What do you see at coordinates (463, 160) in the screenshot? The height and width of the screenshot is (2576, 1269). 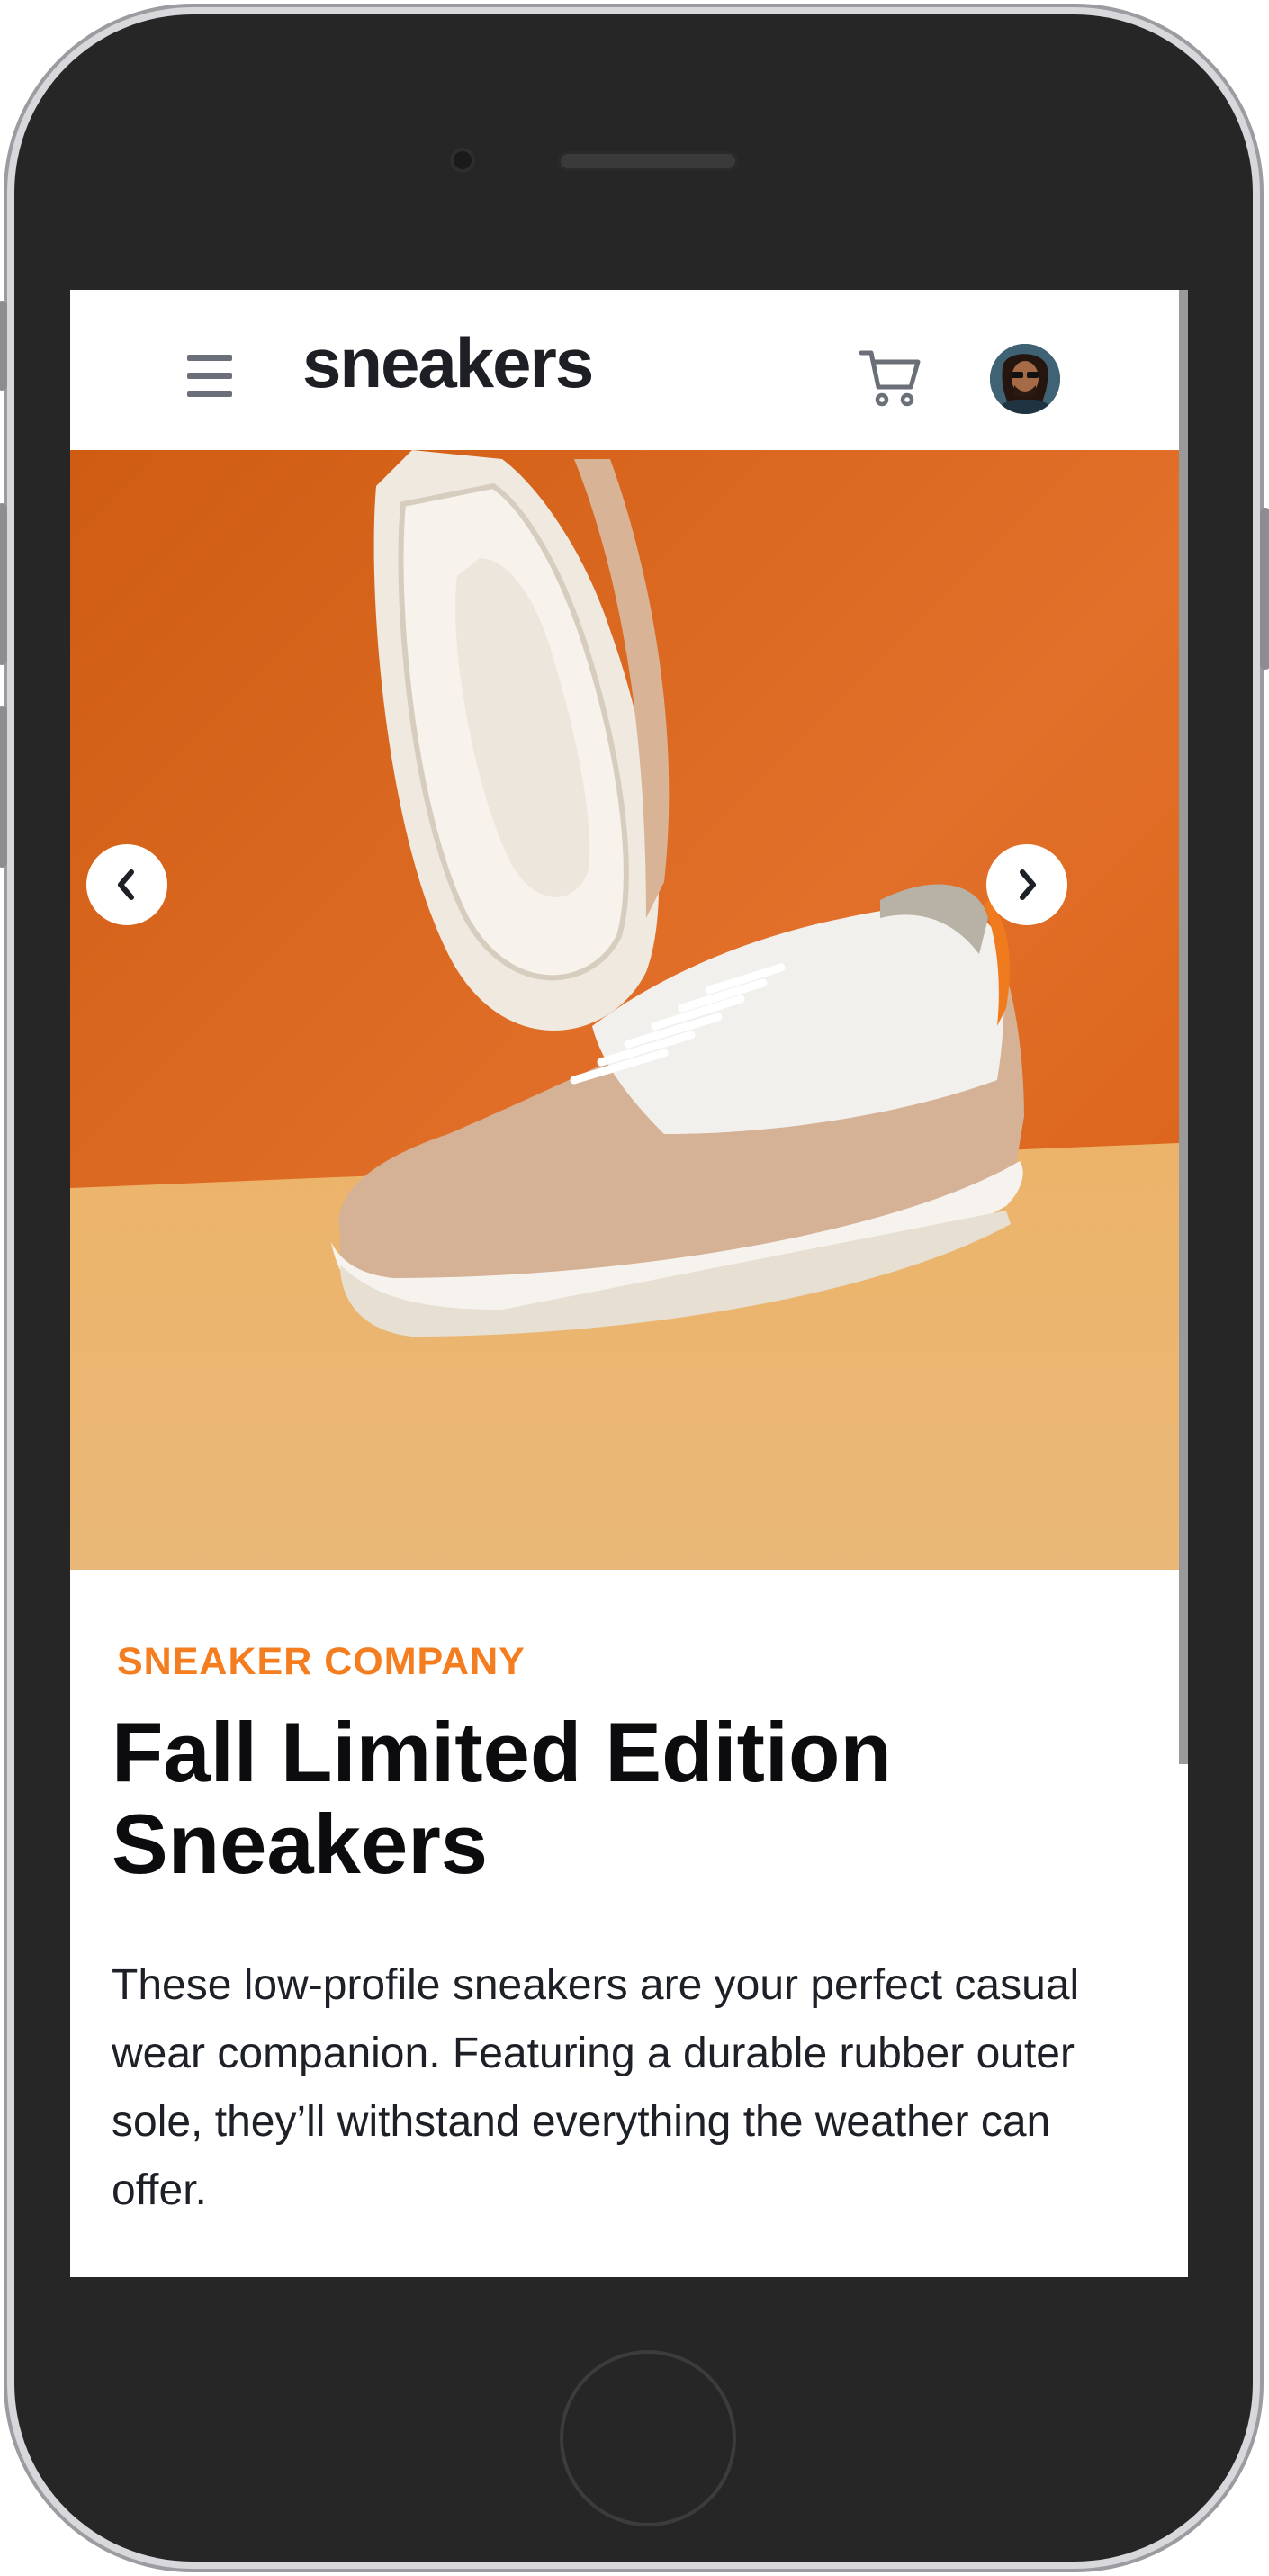 I see `front-camera` at bounding box center [463, 160].